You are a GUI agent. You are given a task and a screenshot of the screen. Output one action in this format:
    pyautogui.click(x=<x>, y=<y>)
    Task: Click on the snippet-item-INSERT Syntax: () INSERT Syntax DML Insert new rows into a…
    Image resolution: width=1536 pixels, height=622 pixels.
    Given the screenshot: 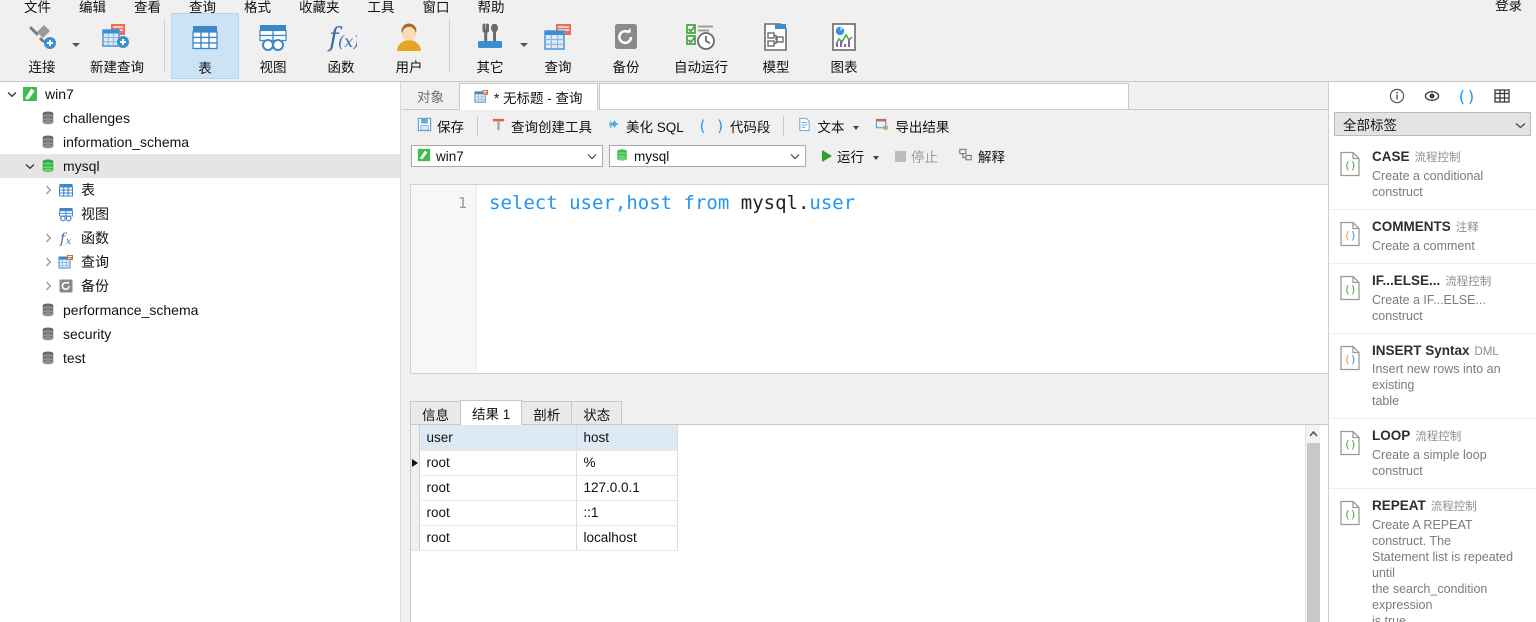 What is the action you would take?
    pyautogui.click(x=1432, y=376)
    